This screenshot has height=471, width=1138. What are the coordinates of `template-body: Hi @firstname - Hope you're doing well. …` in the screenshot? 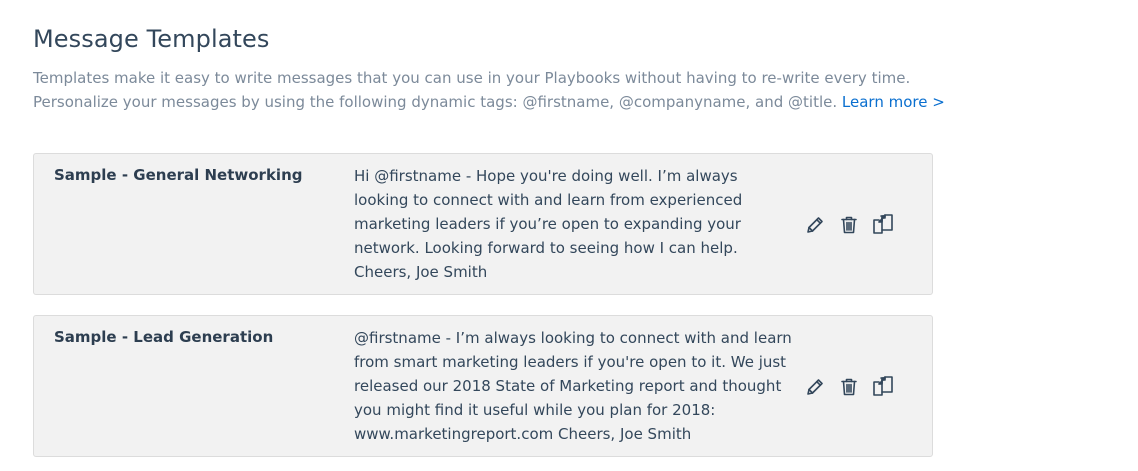 It's located at (548, 224).